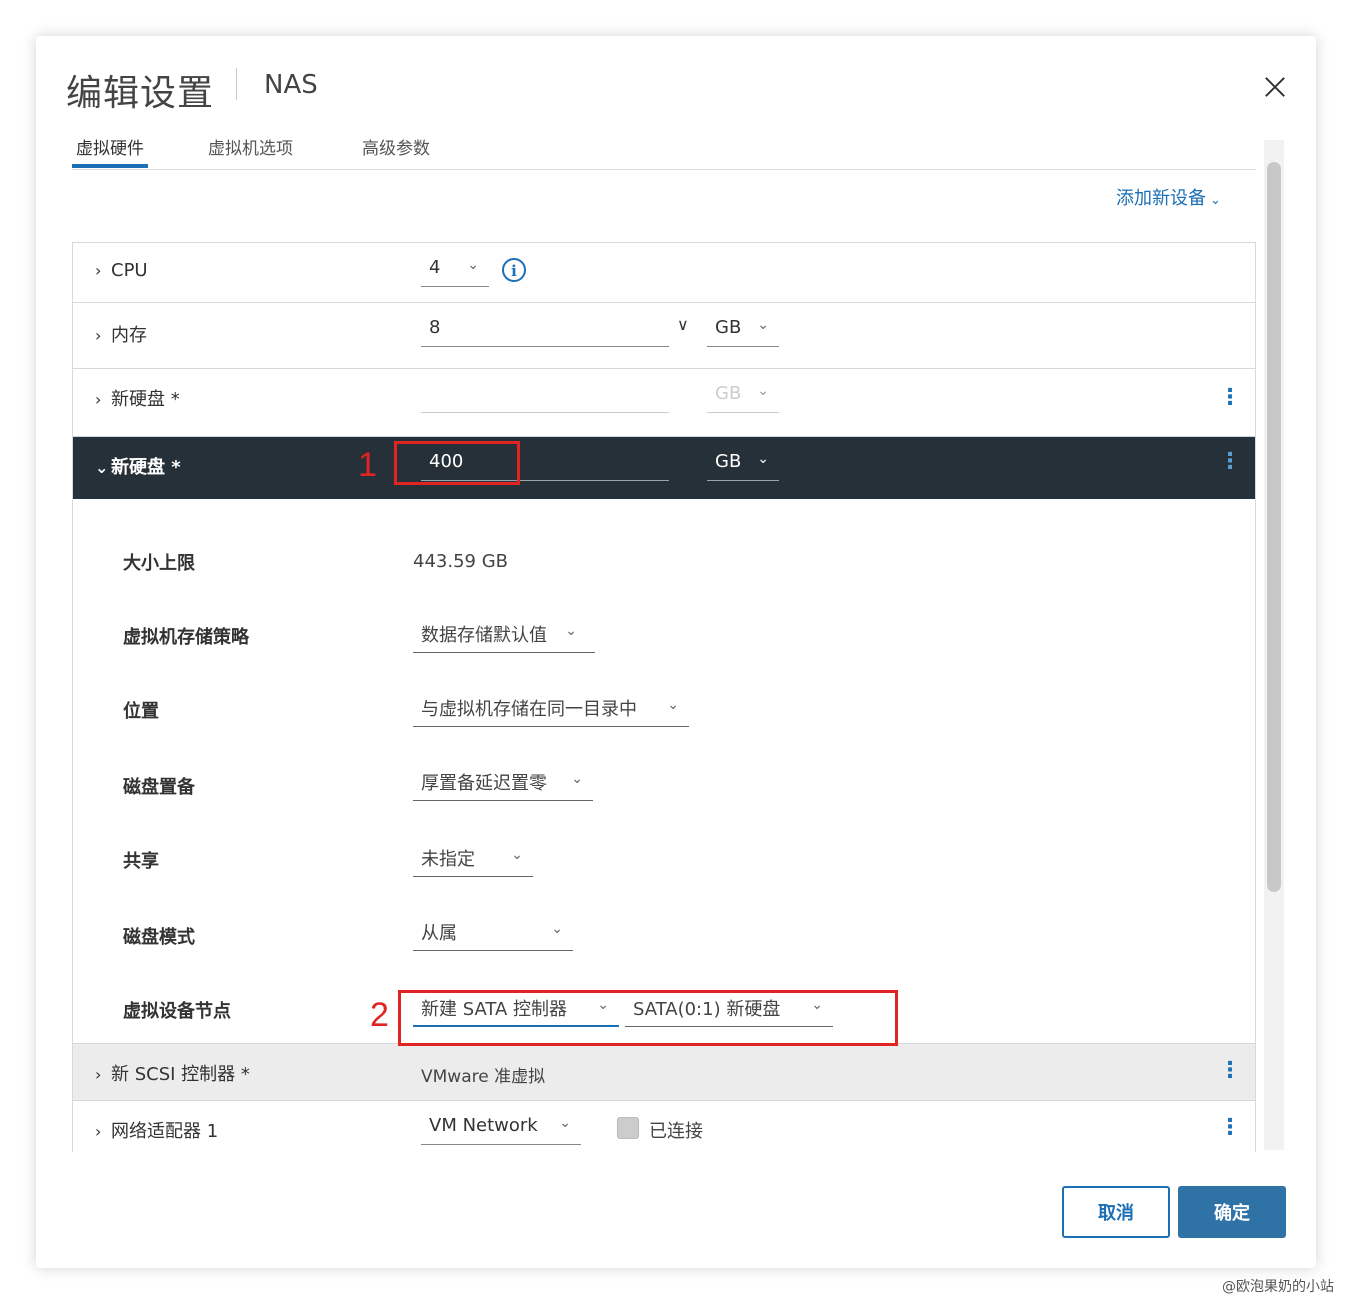 The height and width of the screenshot is (1304, 1352). I want to click on scrollbar, so click(1274, 645).